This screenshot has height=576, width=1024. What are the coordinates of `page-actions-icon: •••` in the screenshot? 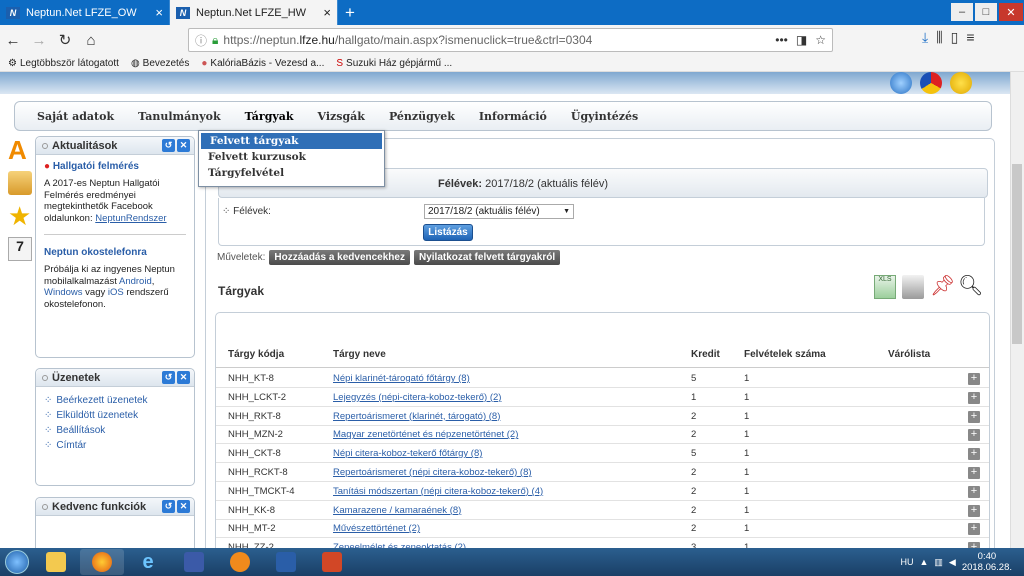 It's located at (781, 40).